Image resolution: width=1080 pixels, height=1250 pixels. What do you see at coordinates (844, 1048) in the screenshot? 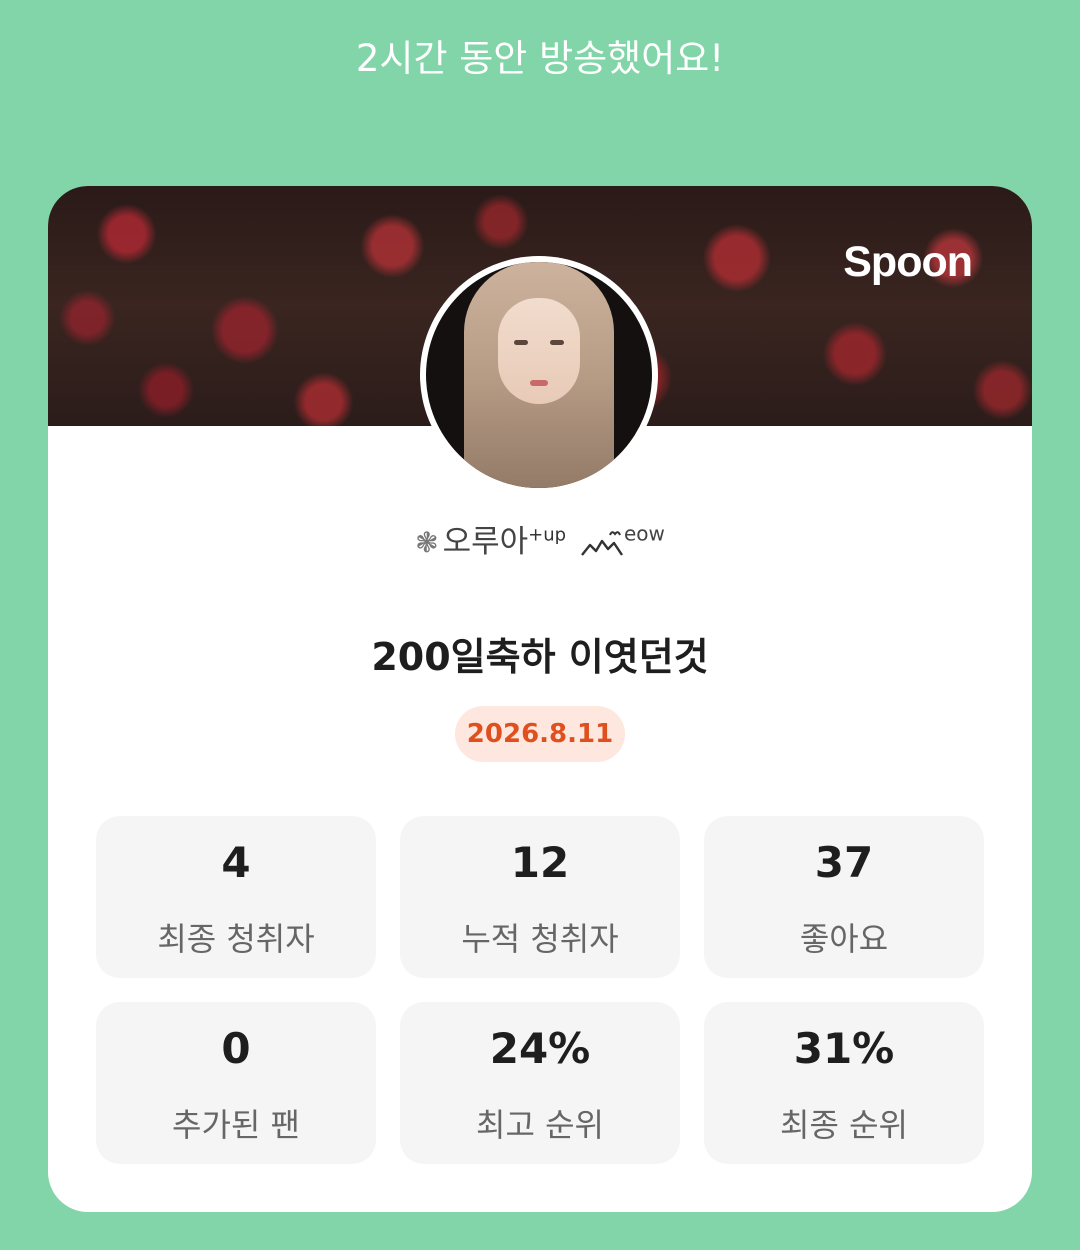
I see `stat-value: 31%` at bounding box center [844, 1048].